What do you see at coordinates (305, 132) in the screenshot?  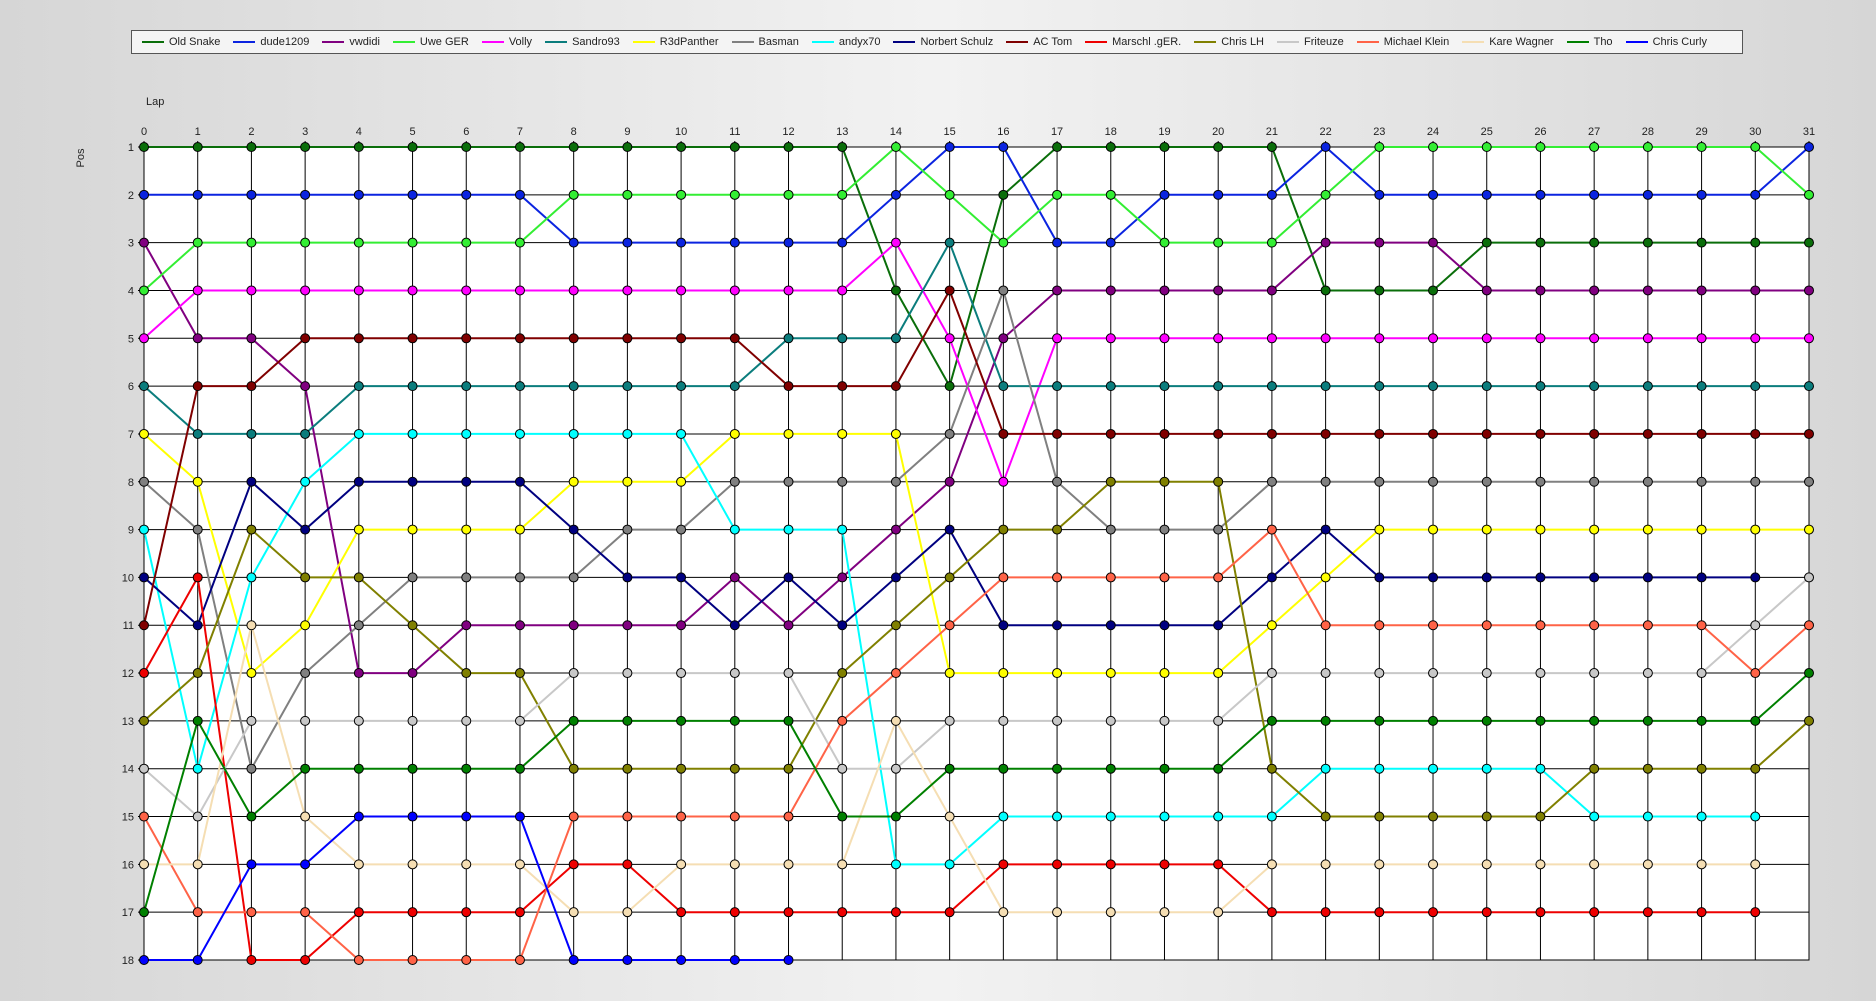 I see `x-tick-label: 3` at bounding box center [305, 132].